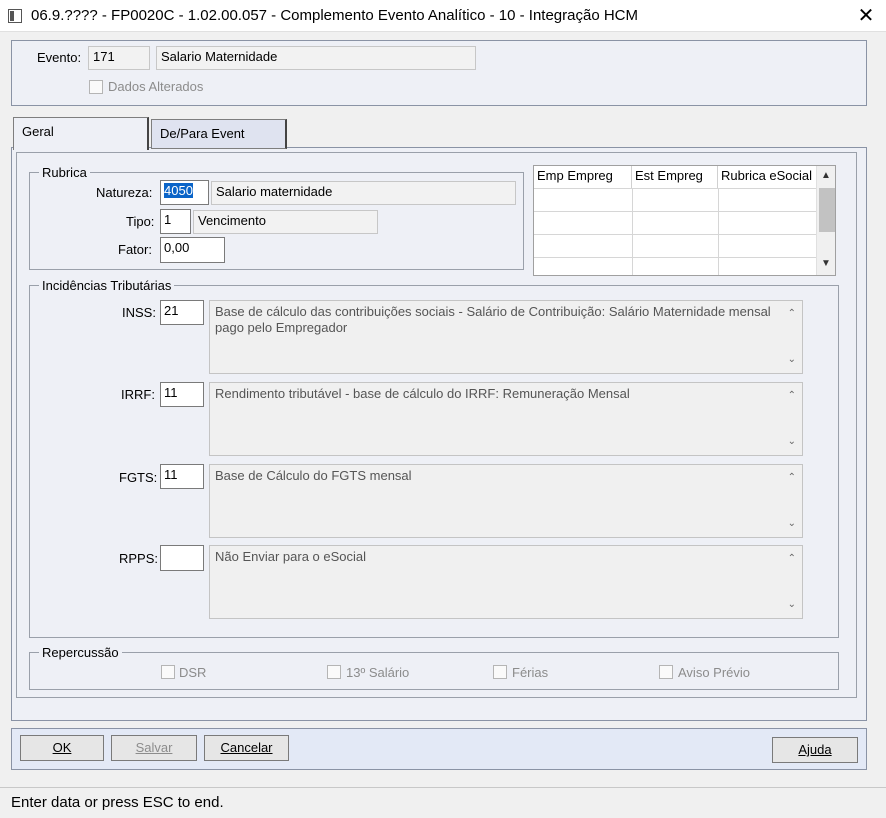 The height and width of the screenshot is (818, 886). What do you see at coordinates (291, 556) in the screenshot?
I see `rpps-description-text: Não Enviar para o eSocial` at bounding box center [291, 556].